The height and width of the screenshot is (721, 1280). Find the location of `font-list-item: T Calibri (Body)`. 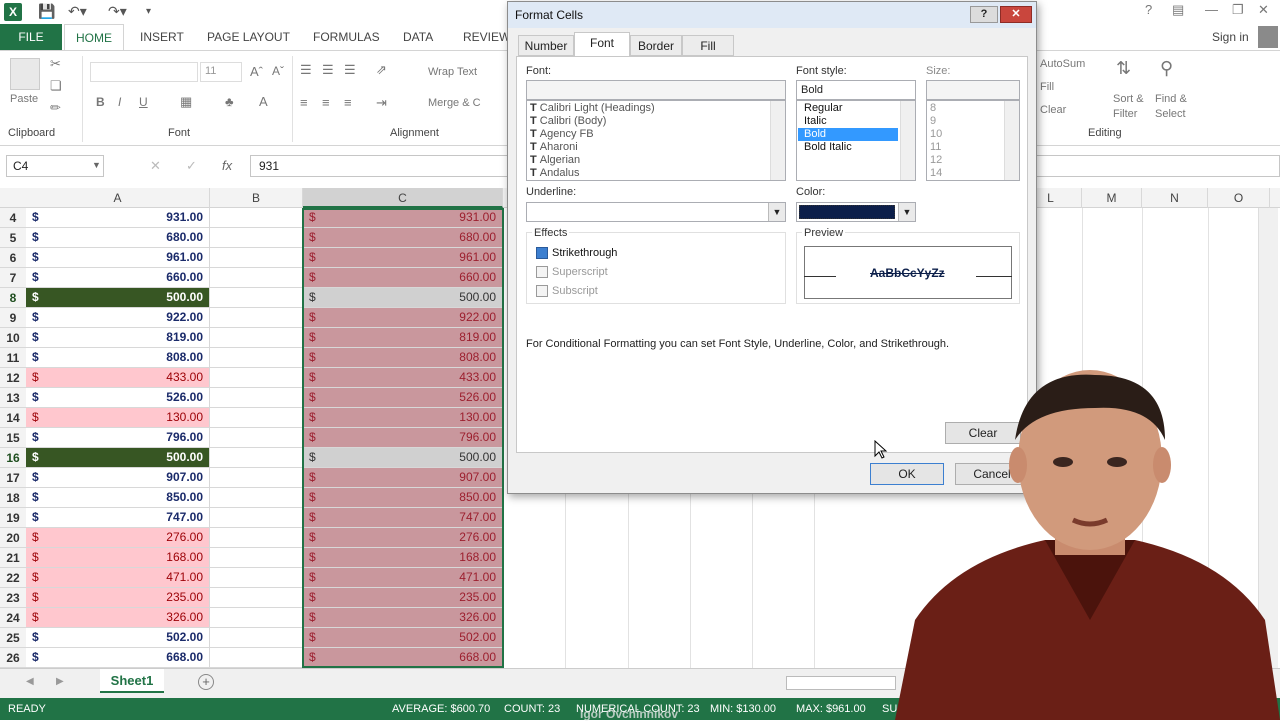

font-list-item: T Calibri (Body) is located at coordinates (650, 121).